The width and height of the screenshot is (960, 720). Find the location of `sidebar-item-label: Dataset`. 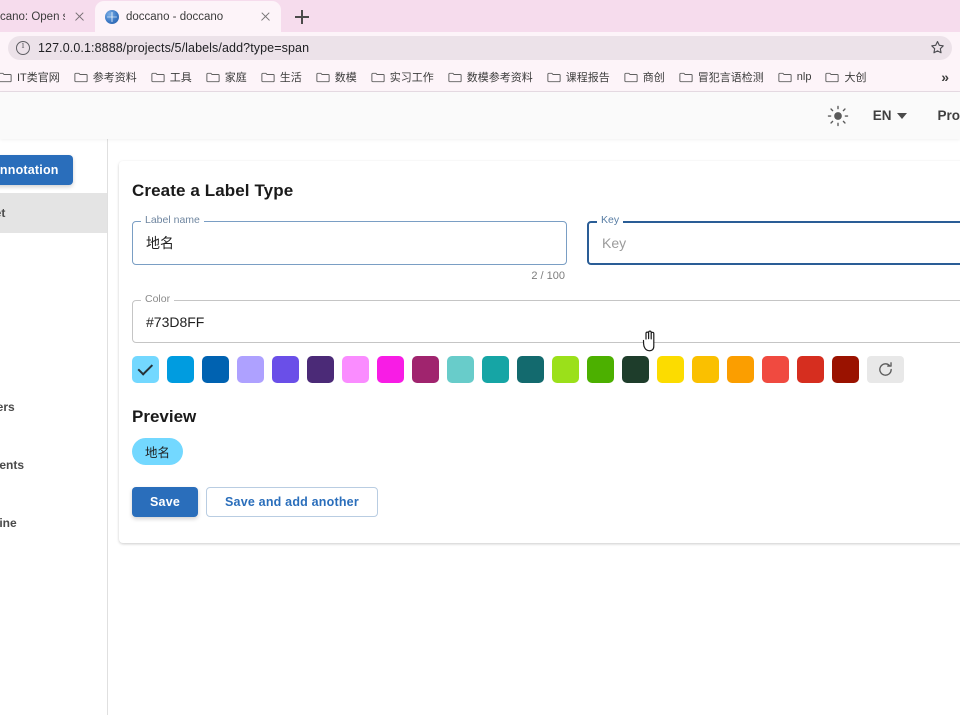

sidebar-item-label: Dataset is located at coordinates (3, 213).